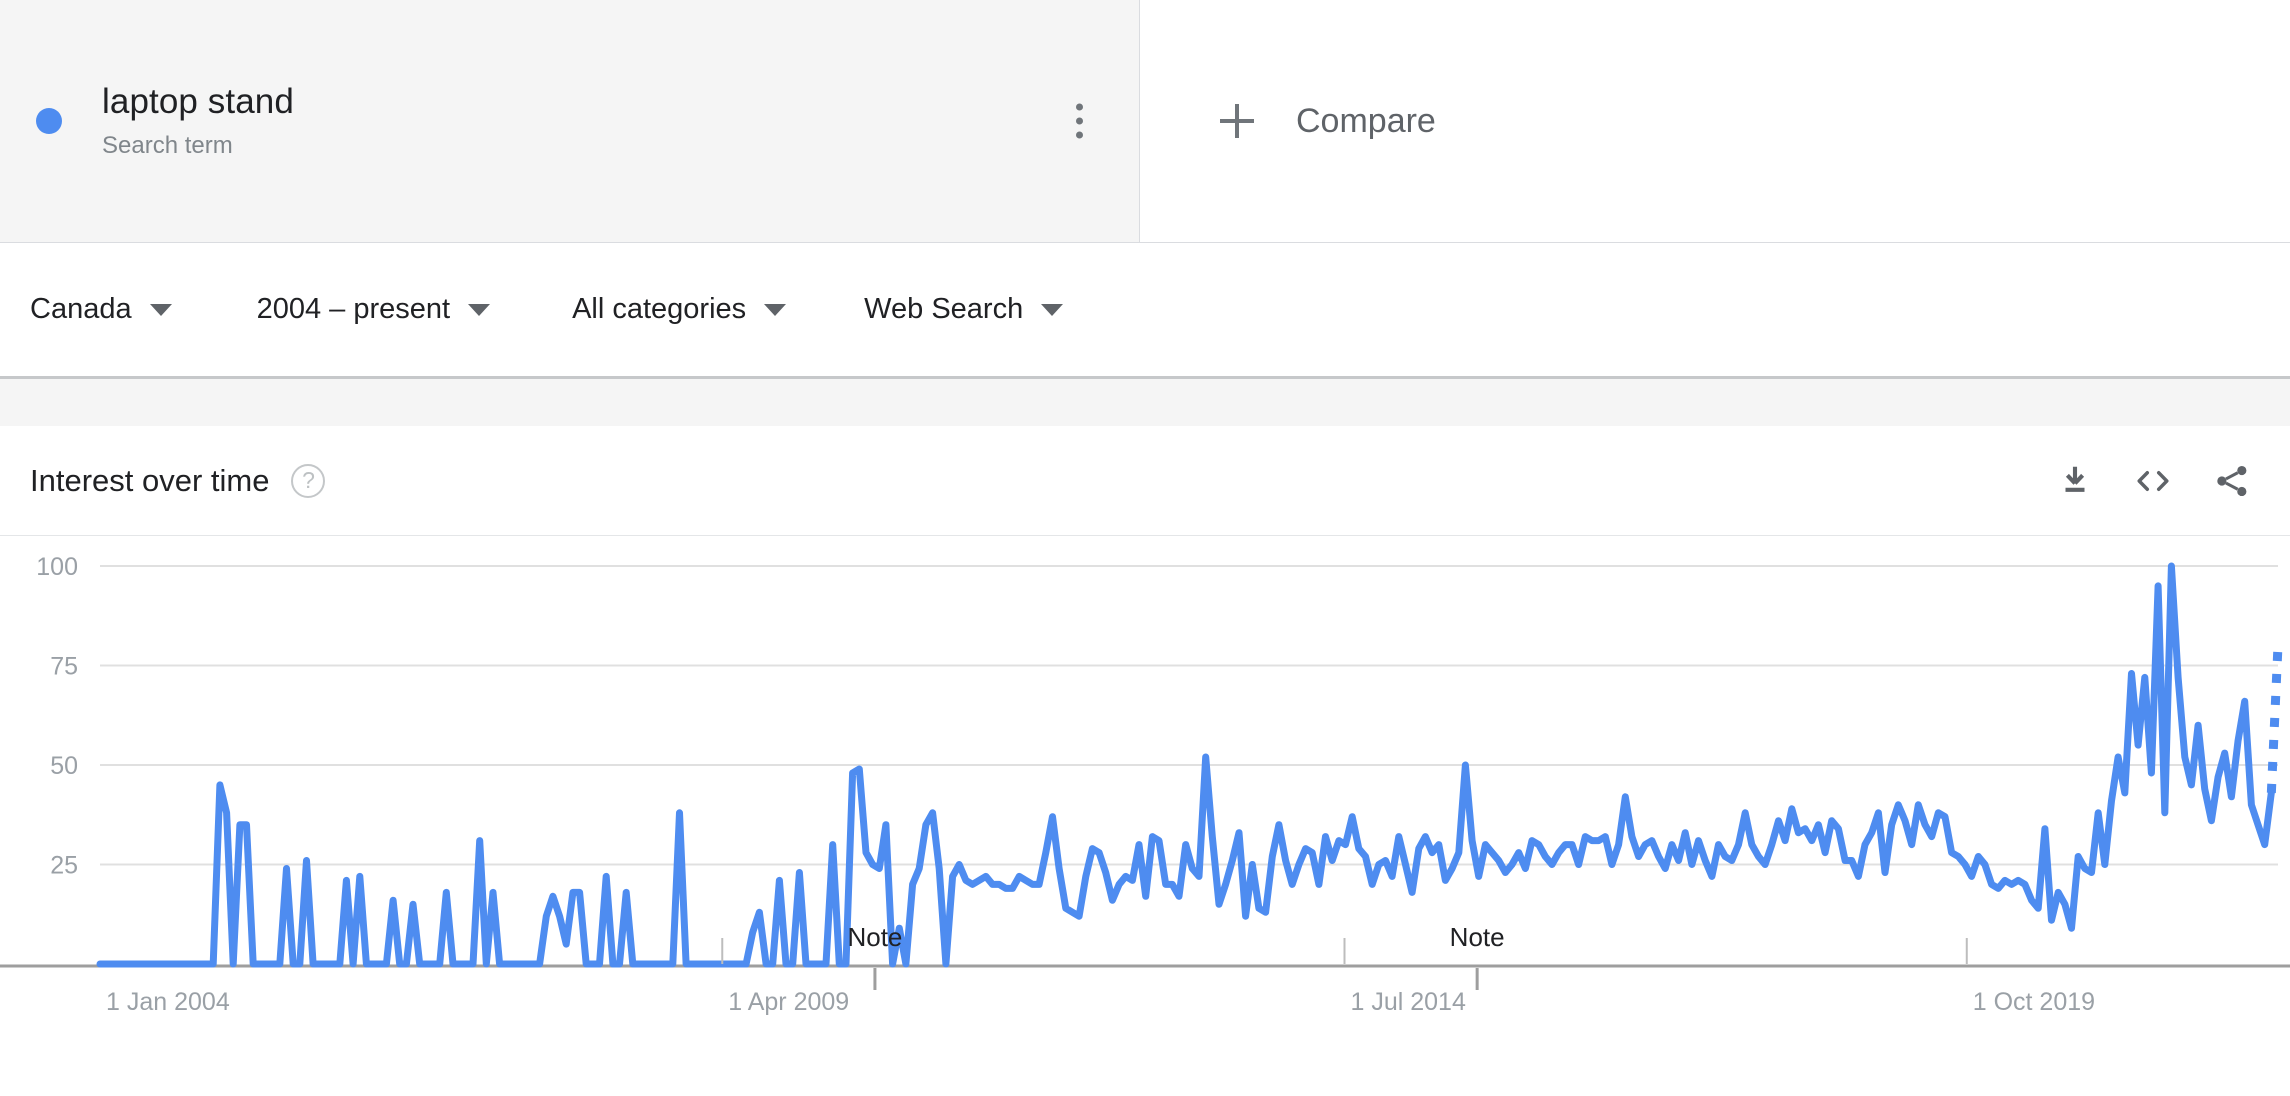 The height and width of the screenshot is (1096, 2290). What do you see at coordinates (2034, 1002) in the screenshot?
I see `x-axis-tick-label: 1 Oct 2019` at bounding box center [2034, 1002].